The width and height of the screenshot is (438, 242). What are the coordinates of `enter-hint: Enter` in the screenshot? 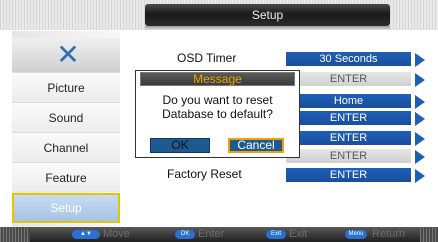 It's located at (211, 234).